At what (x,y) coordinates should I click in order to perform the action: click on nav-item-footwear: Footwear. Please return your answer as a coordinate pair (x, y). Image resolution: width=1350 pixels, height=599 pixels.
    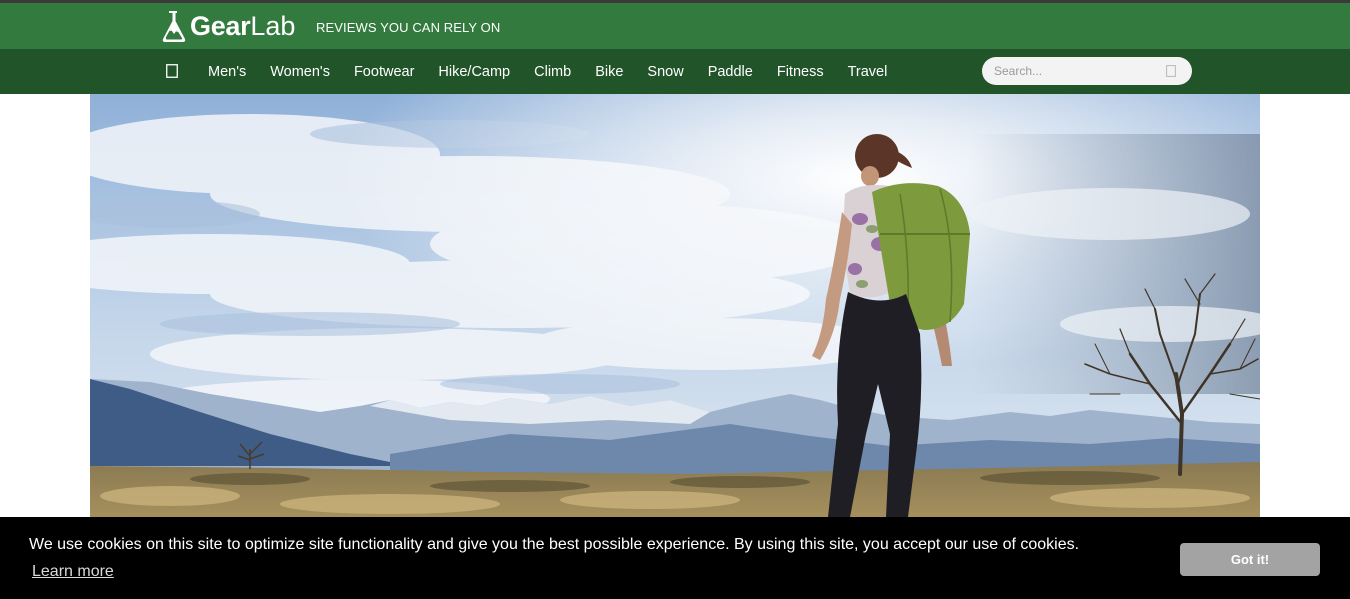
    Looking at the image, I should click on (384, 72).